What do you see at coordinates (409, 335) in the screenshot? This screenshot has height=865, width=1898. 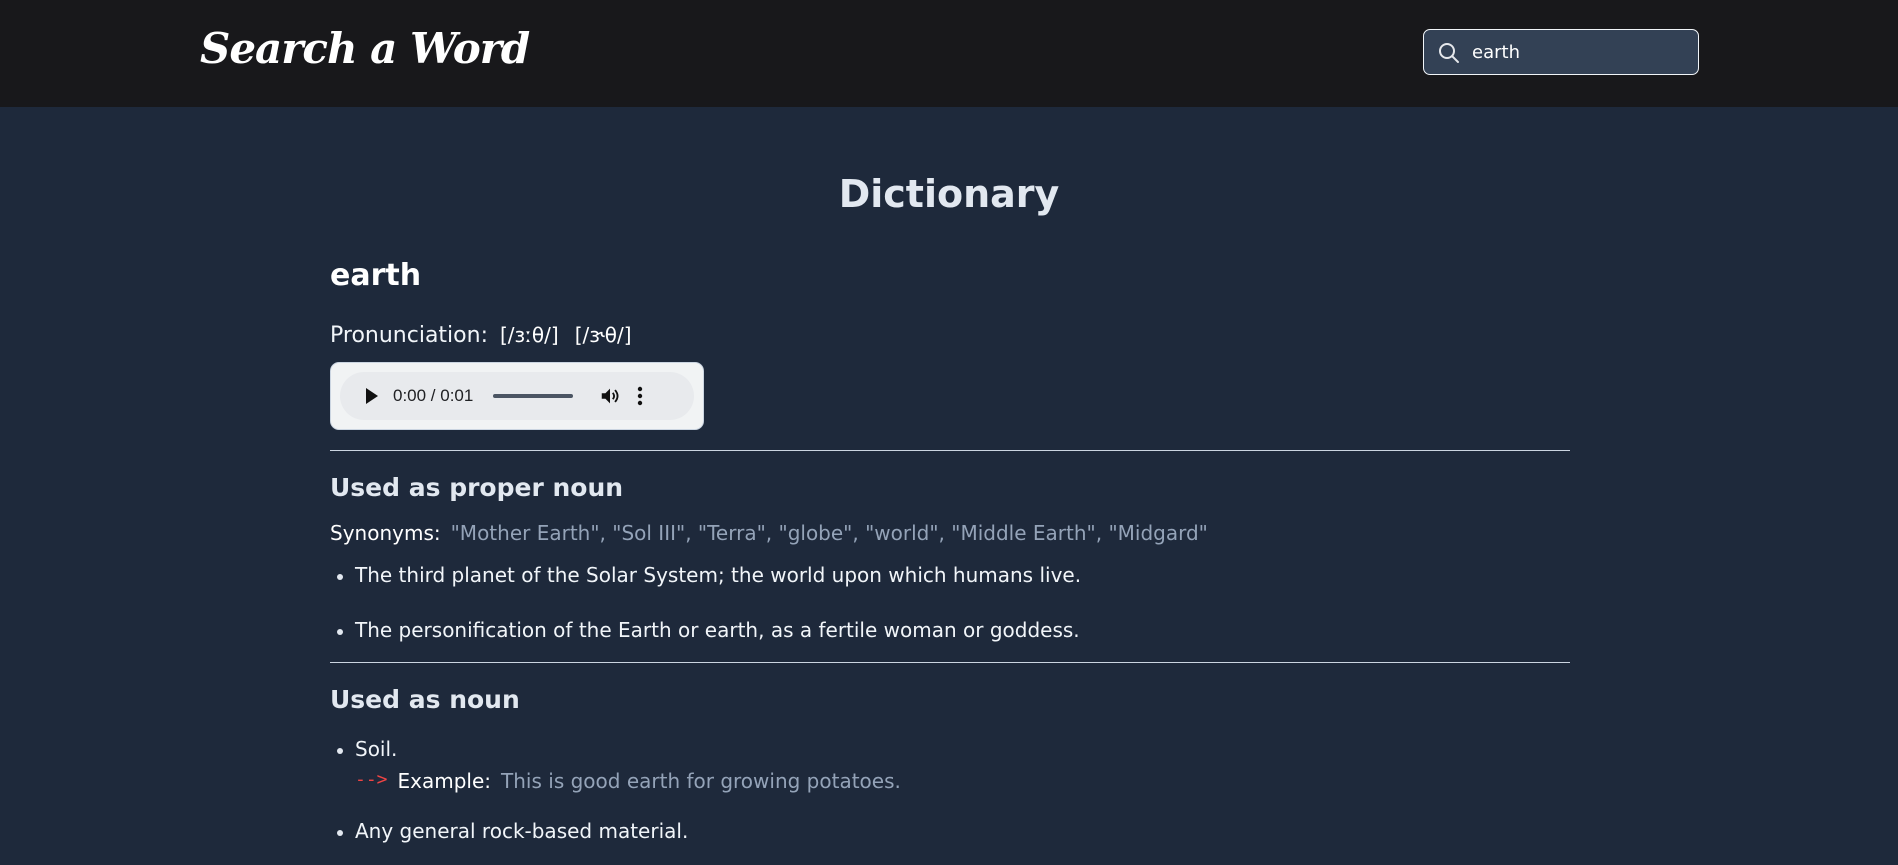 I see `pronunciation-label: Pronunciation:` at bounding box center [409, 335].